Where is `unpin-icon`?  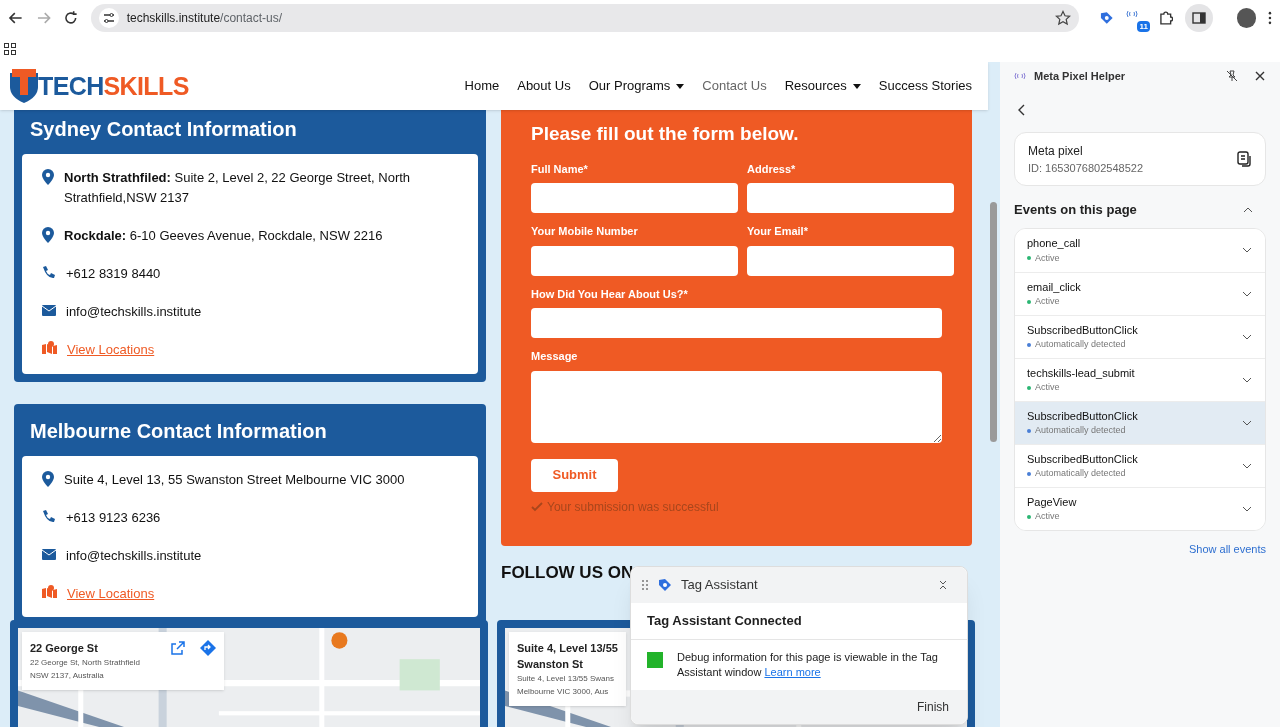
unpin-icon is located at coordinates (1232, 76).